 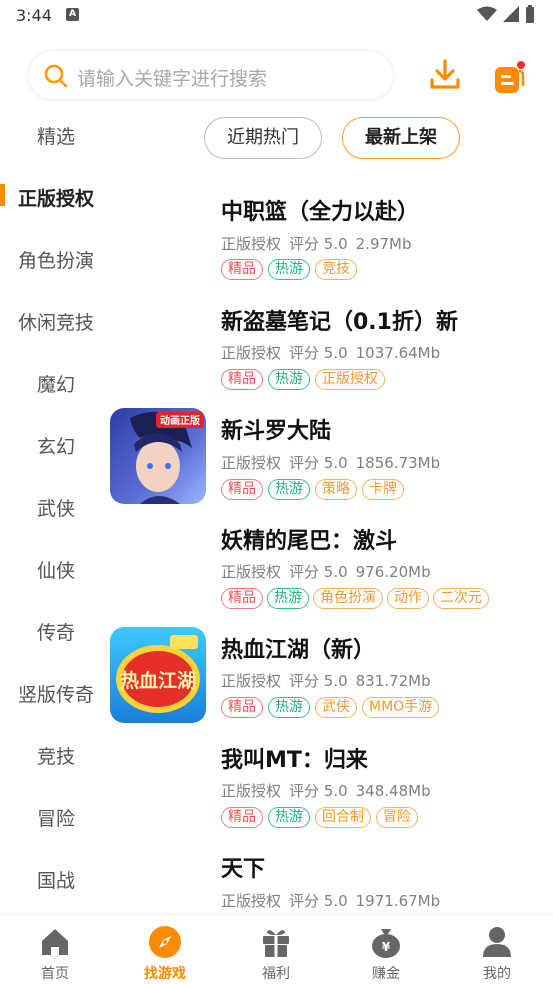 I want to click on tag: 二次元, so click(x=461, y=598).